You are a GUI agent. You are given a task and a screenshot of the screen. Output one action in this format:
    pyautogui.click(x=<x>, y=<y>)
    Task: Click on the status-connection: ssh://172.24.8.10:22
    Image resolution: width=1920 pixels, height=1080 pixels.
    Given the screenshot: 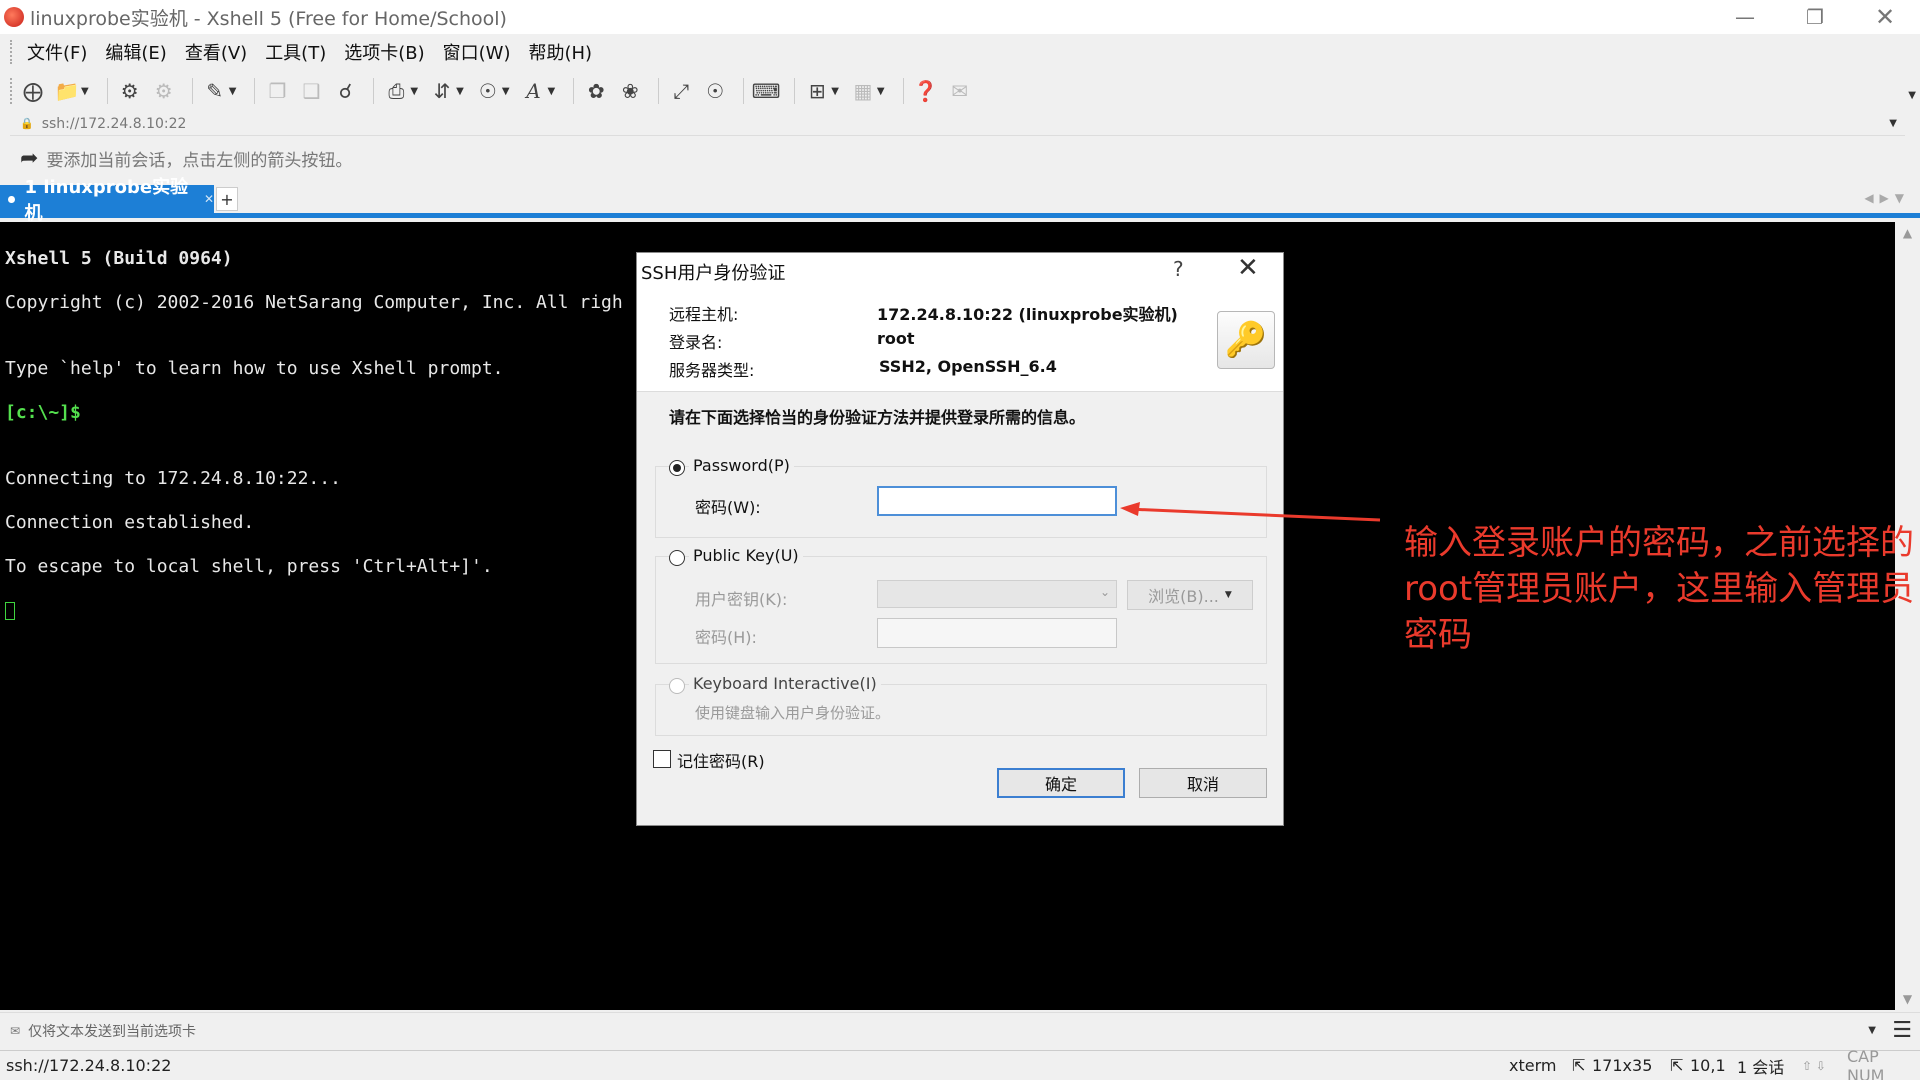 What is the action you would take?
    pyautogui.click(x=89, y=1065)
    